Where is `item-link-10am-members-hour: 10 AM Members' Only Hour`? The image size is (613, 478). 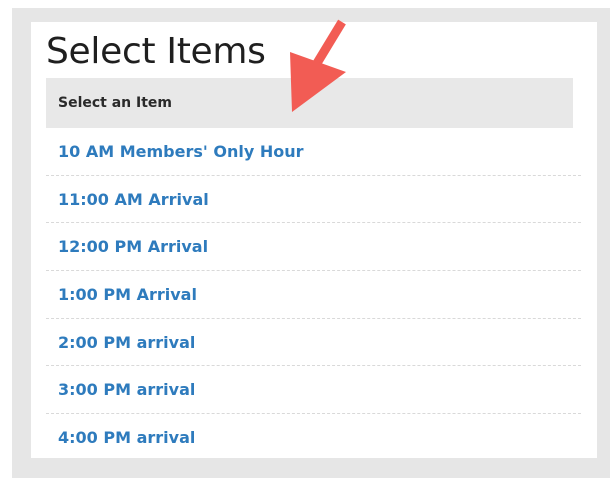 item-link-10am-members-hour: 10 AM Members' Only Hour is located at coordinates (180, 151).